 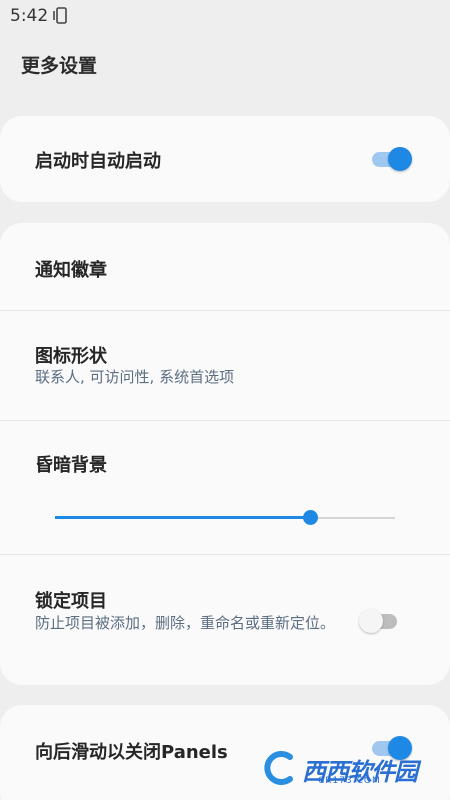 What do you see at coordinates (346, 768) in the screenshot?
I see `watermark-logo: 西西软件园 CR173.COM` at bounding box center [346, 768].